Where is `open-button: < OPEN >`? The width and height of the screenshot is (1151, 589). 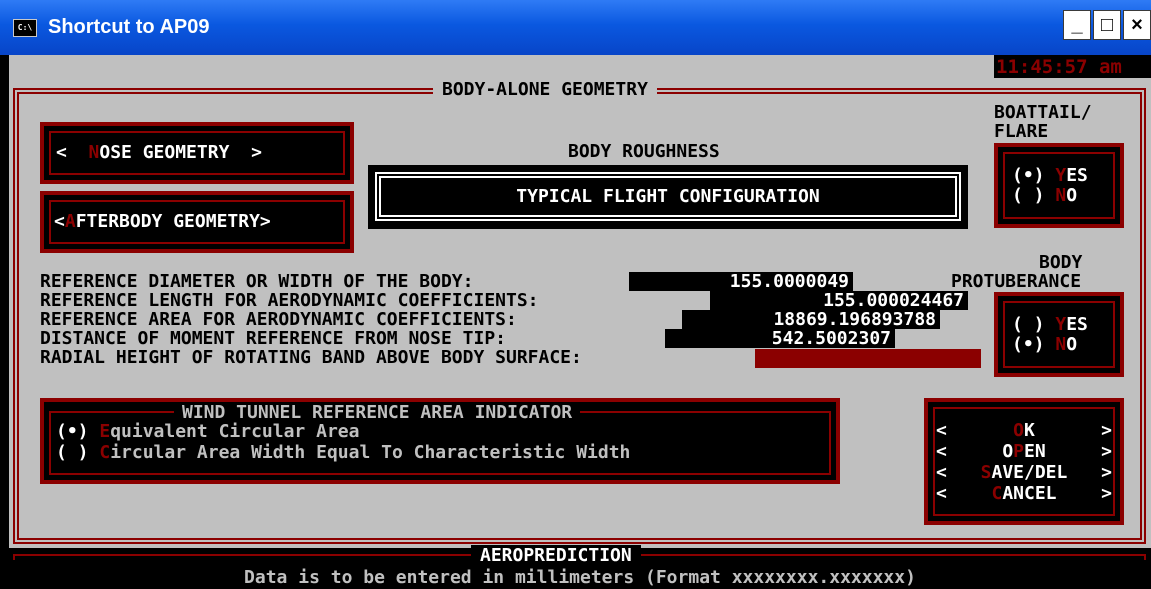 open-button: < OPEN > is located at coordinates (1024, 451).